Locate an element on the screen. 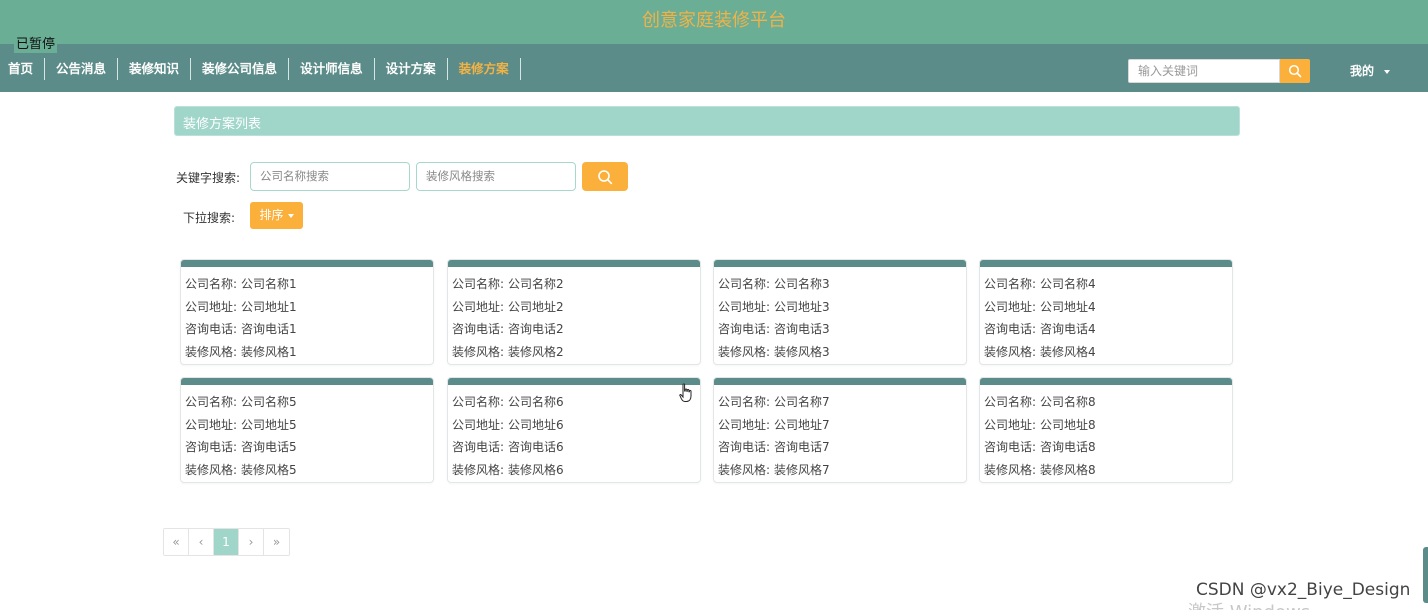 The width and height of the screenshot is (1428, 610). nav-item-announcements: 公告消息 is located at coordinates (82, 69).